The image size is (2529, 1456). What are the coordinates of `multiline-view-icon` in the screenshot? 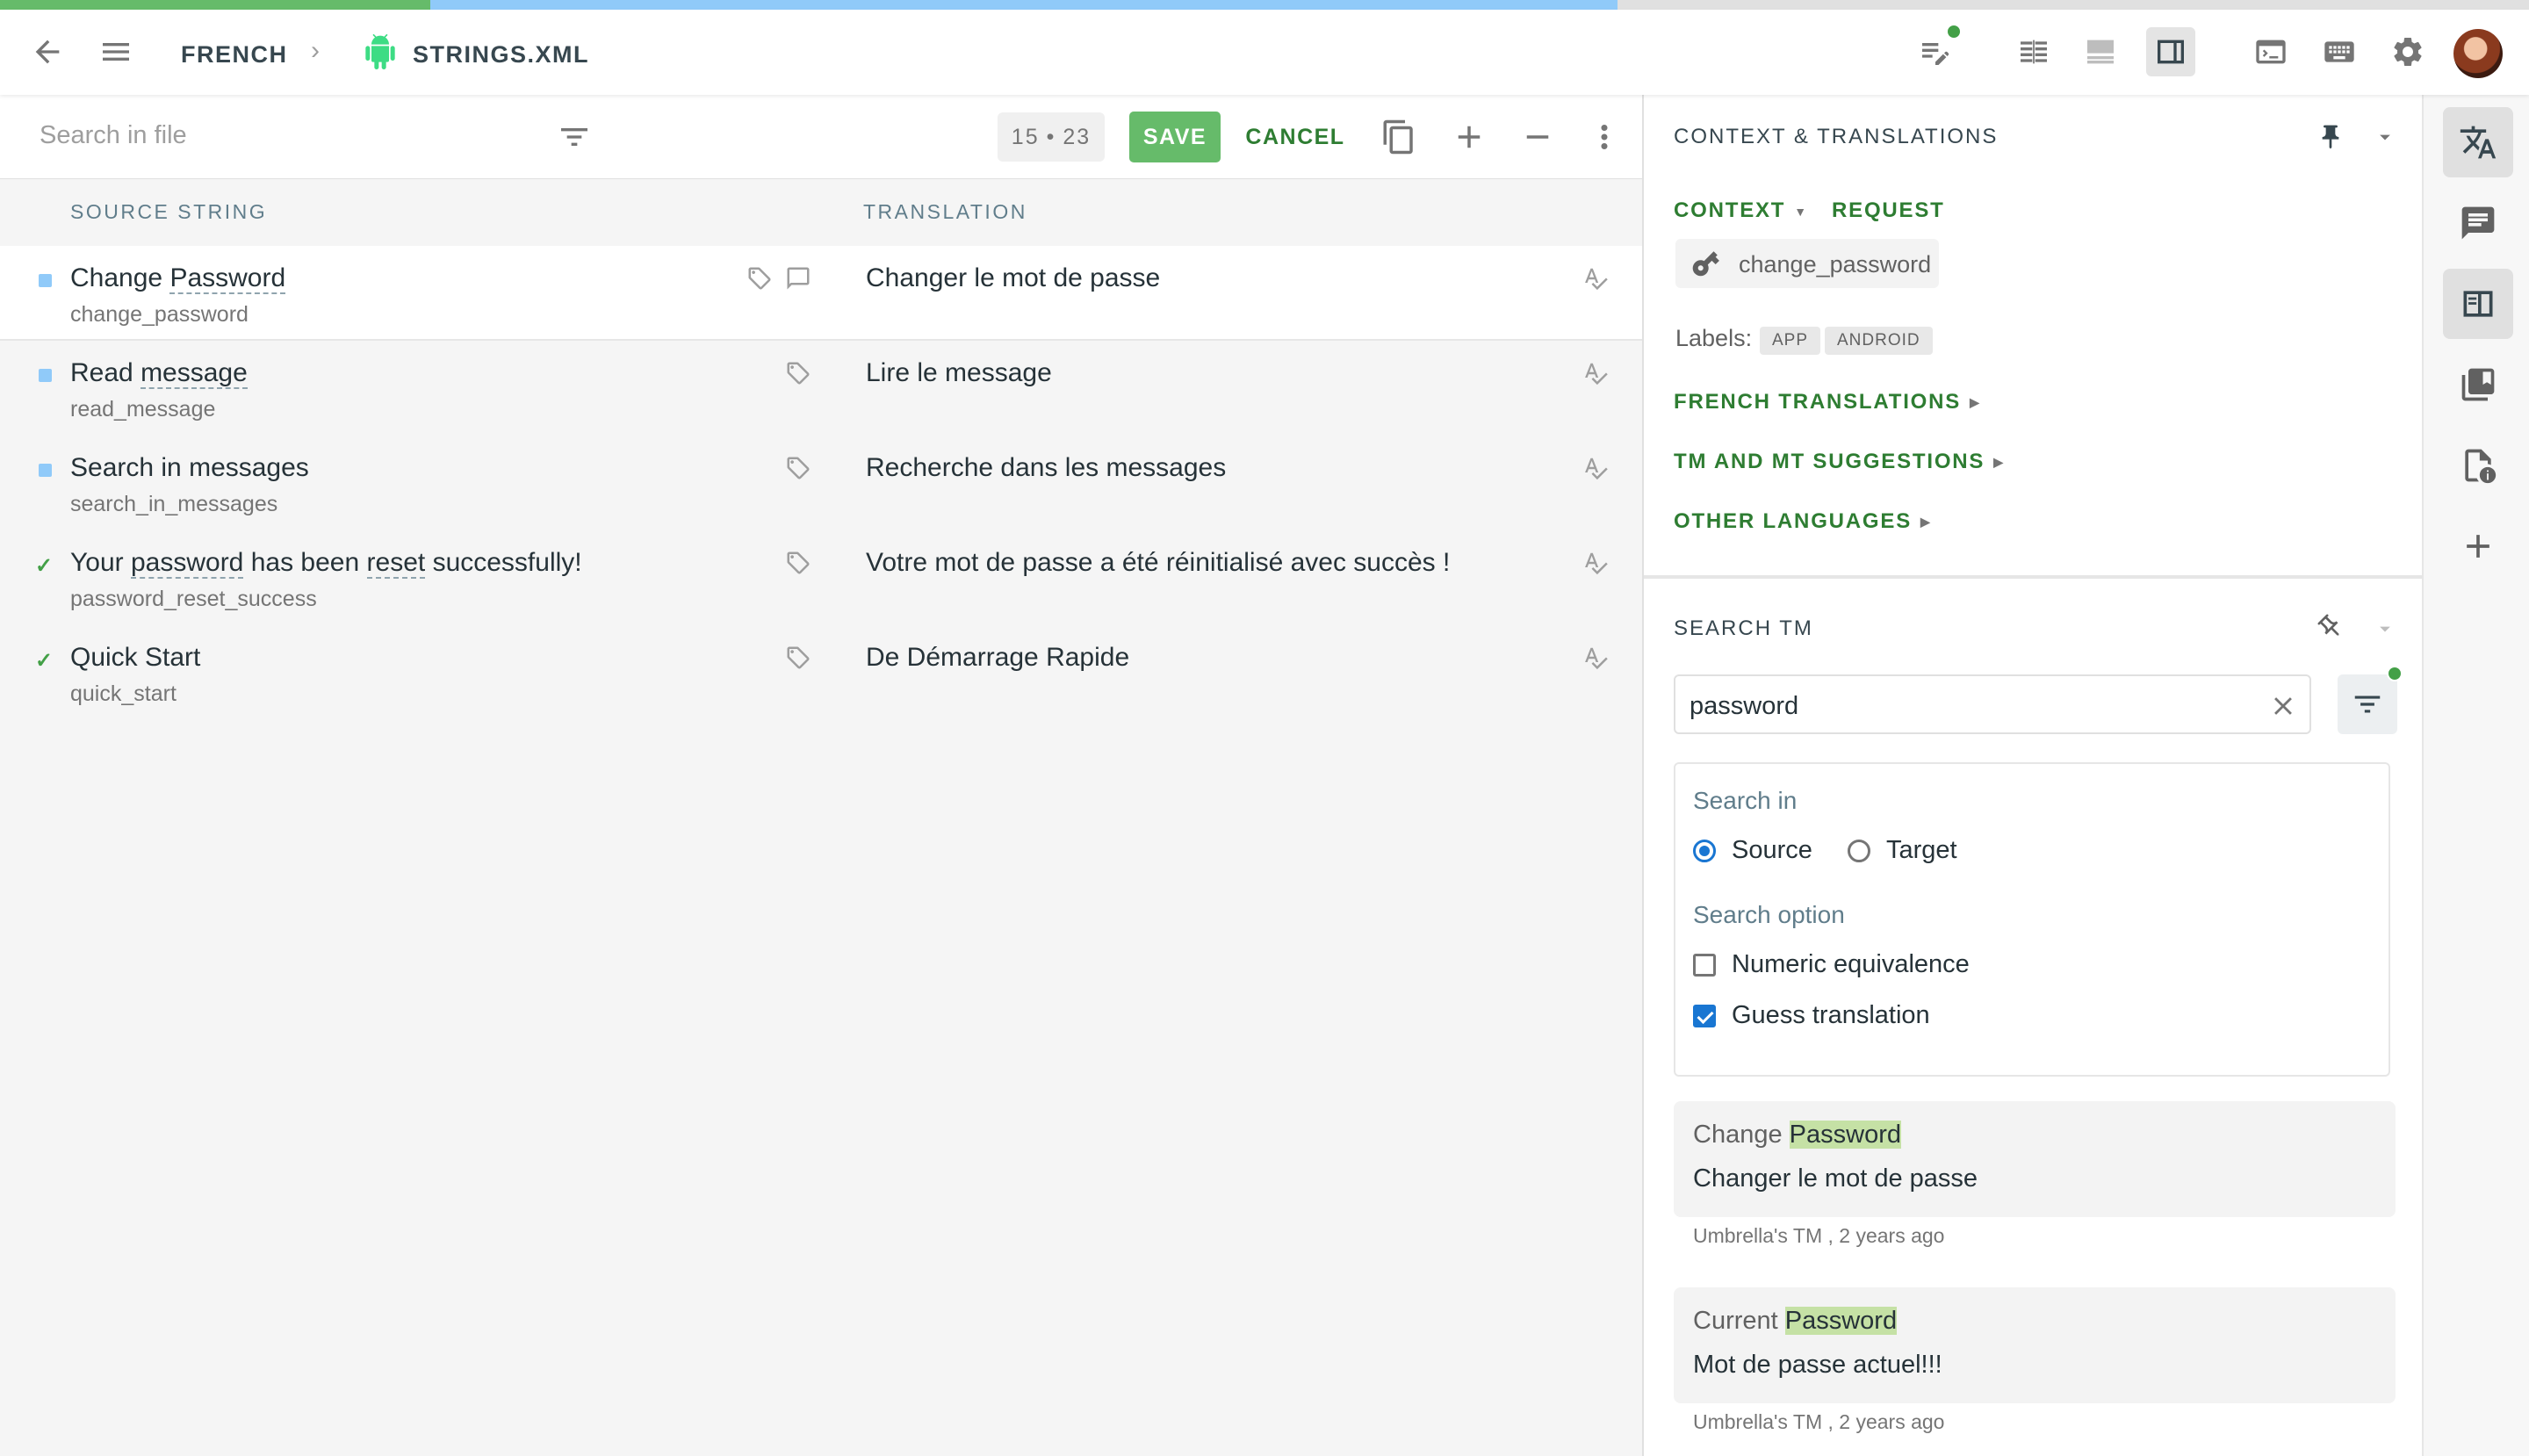 It's located at (2101, 51).